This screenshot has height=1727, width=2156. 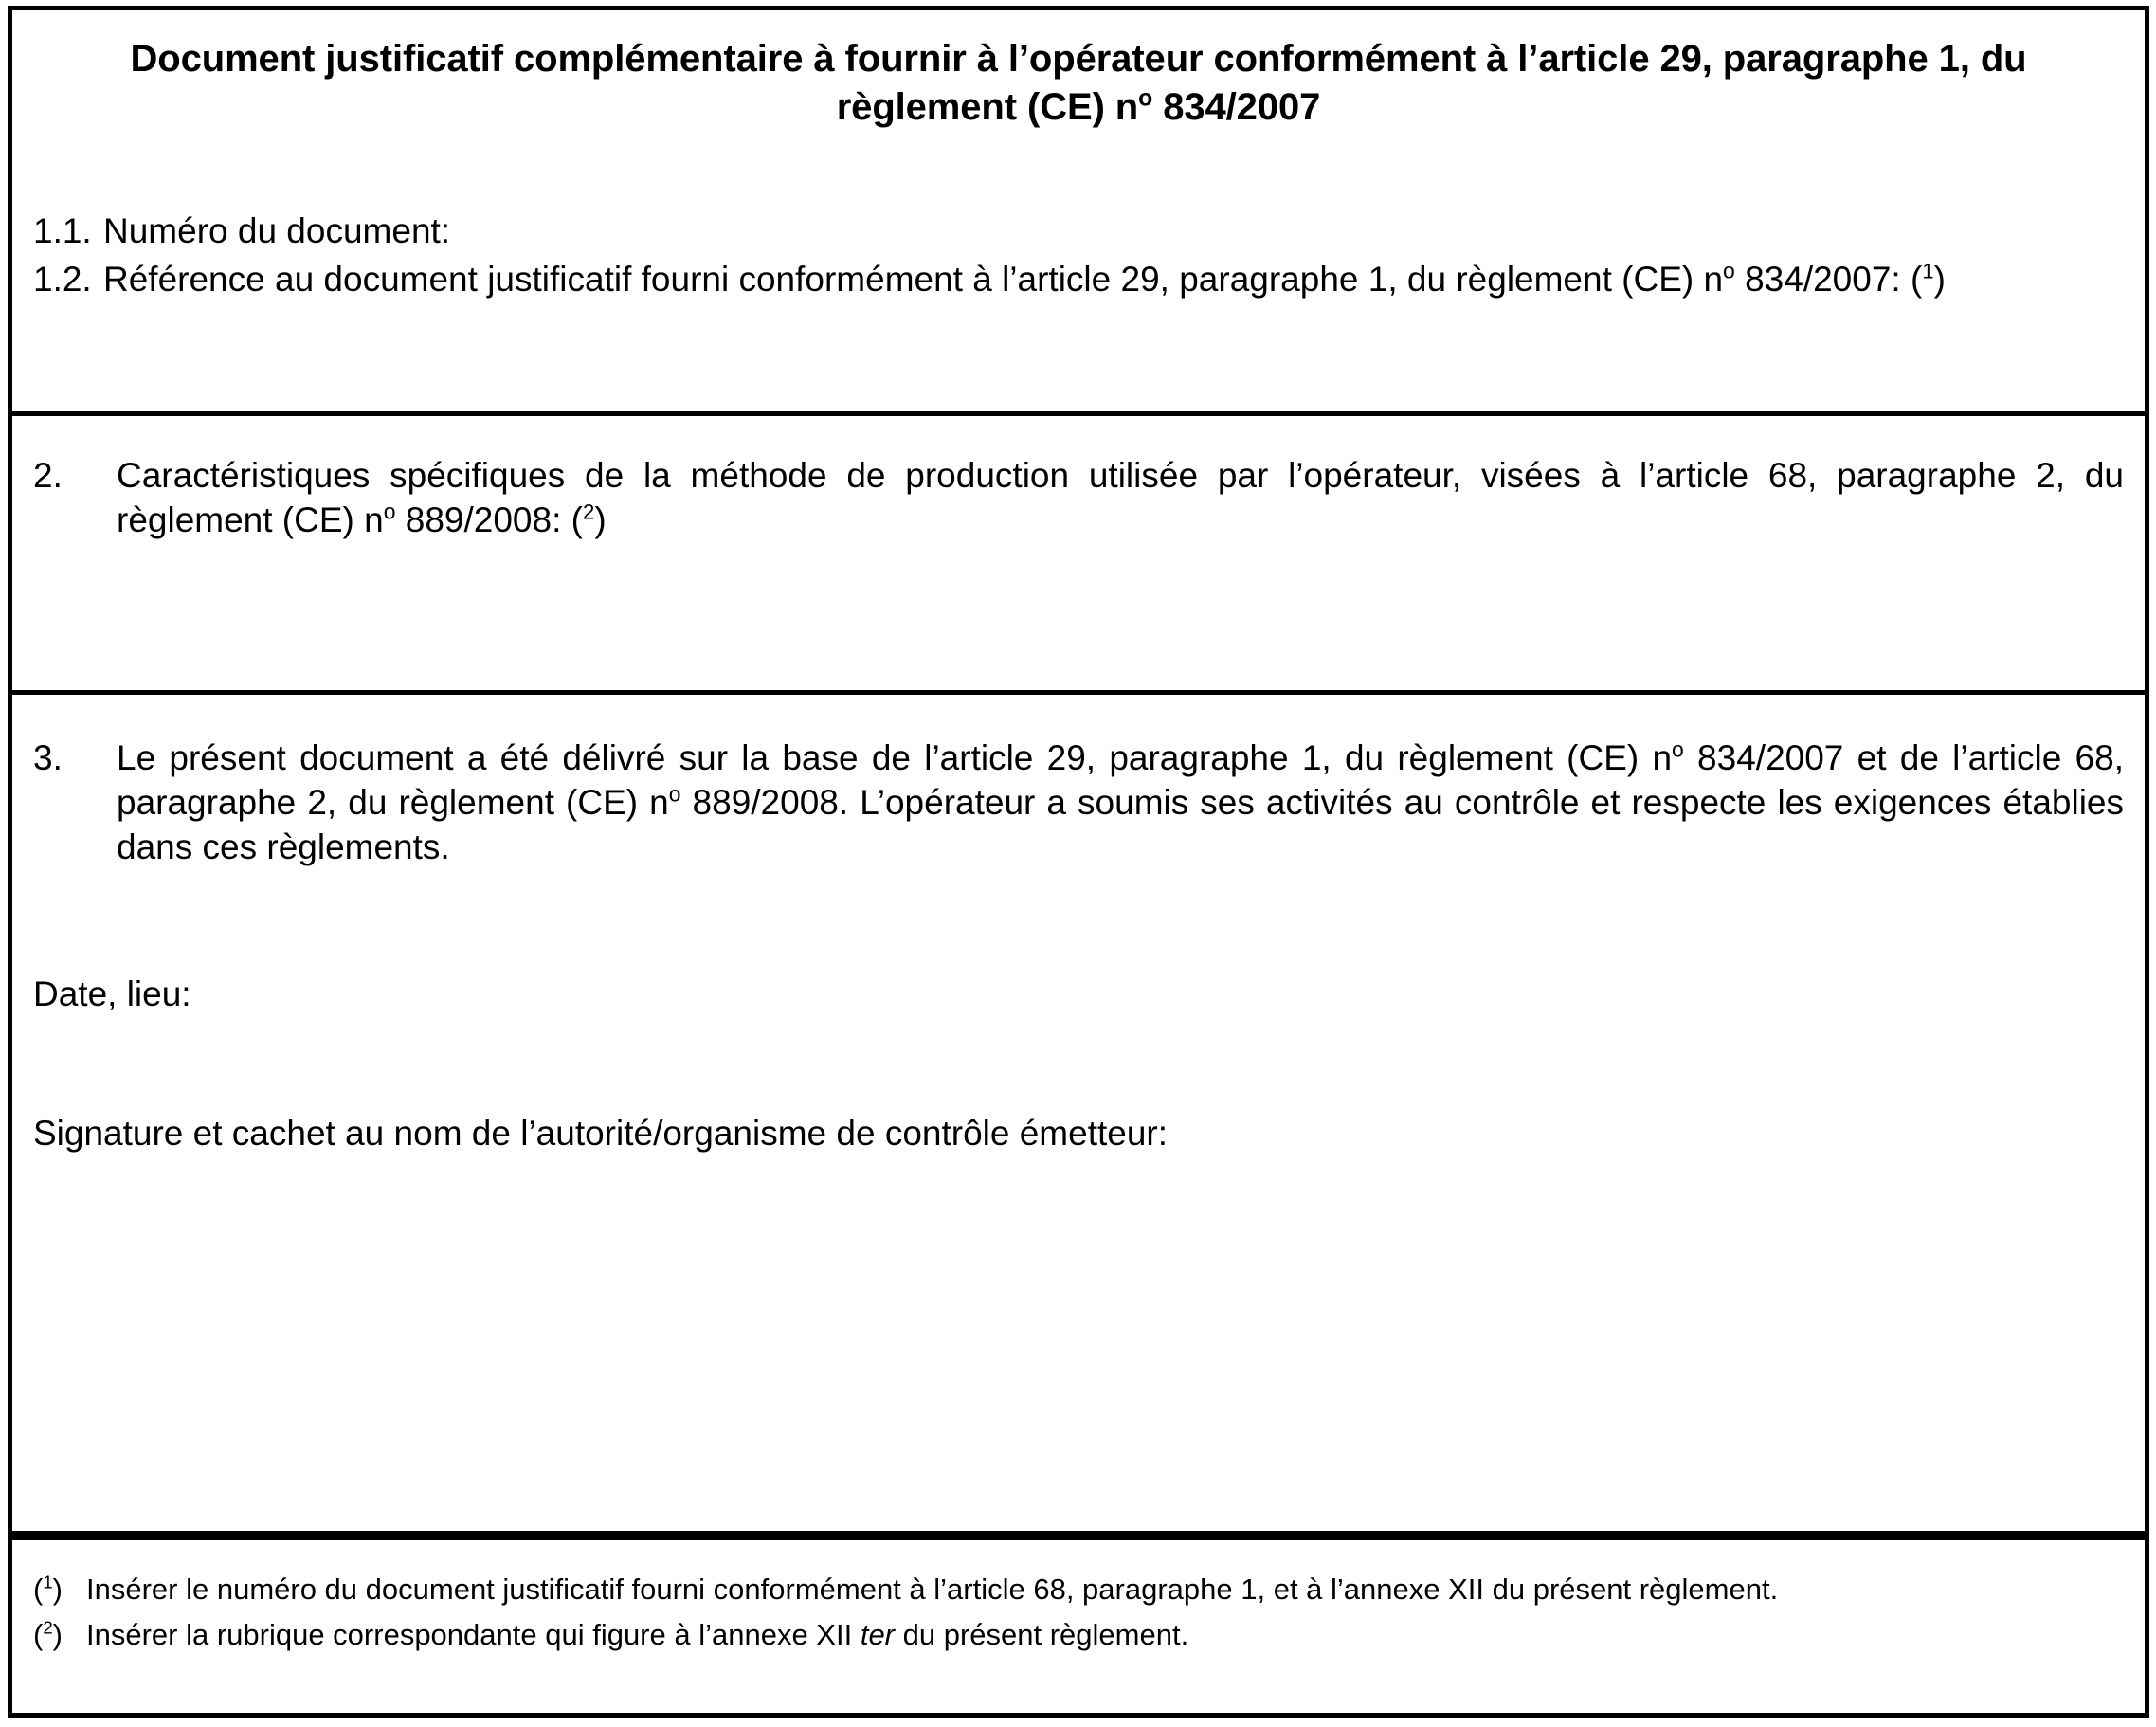 I want to click on footnote-2-text-part-2: du présent règlement., so click(x=1042, y=1635).